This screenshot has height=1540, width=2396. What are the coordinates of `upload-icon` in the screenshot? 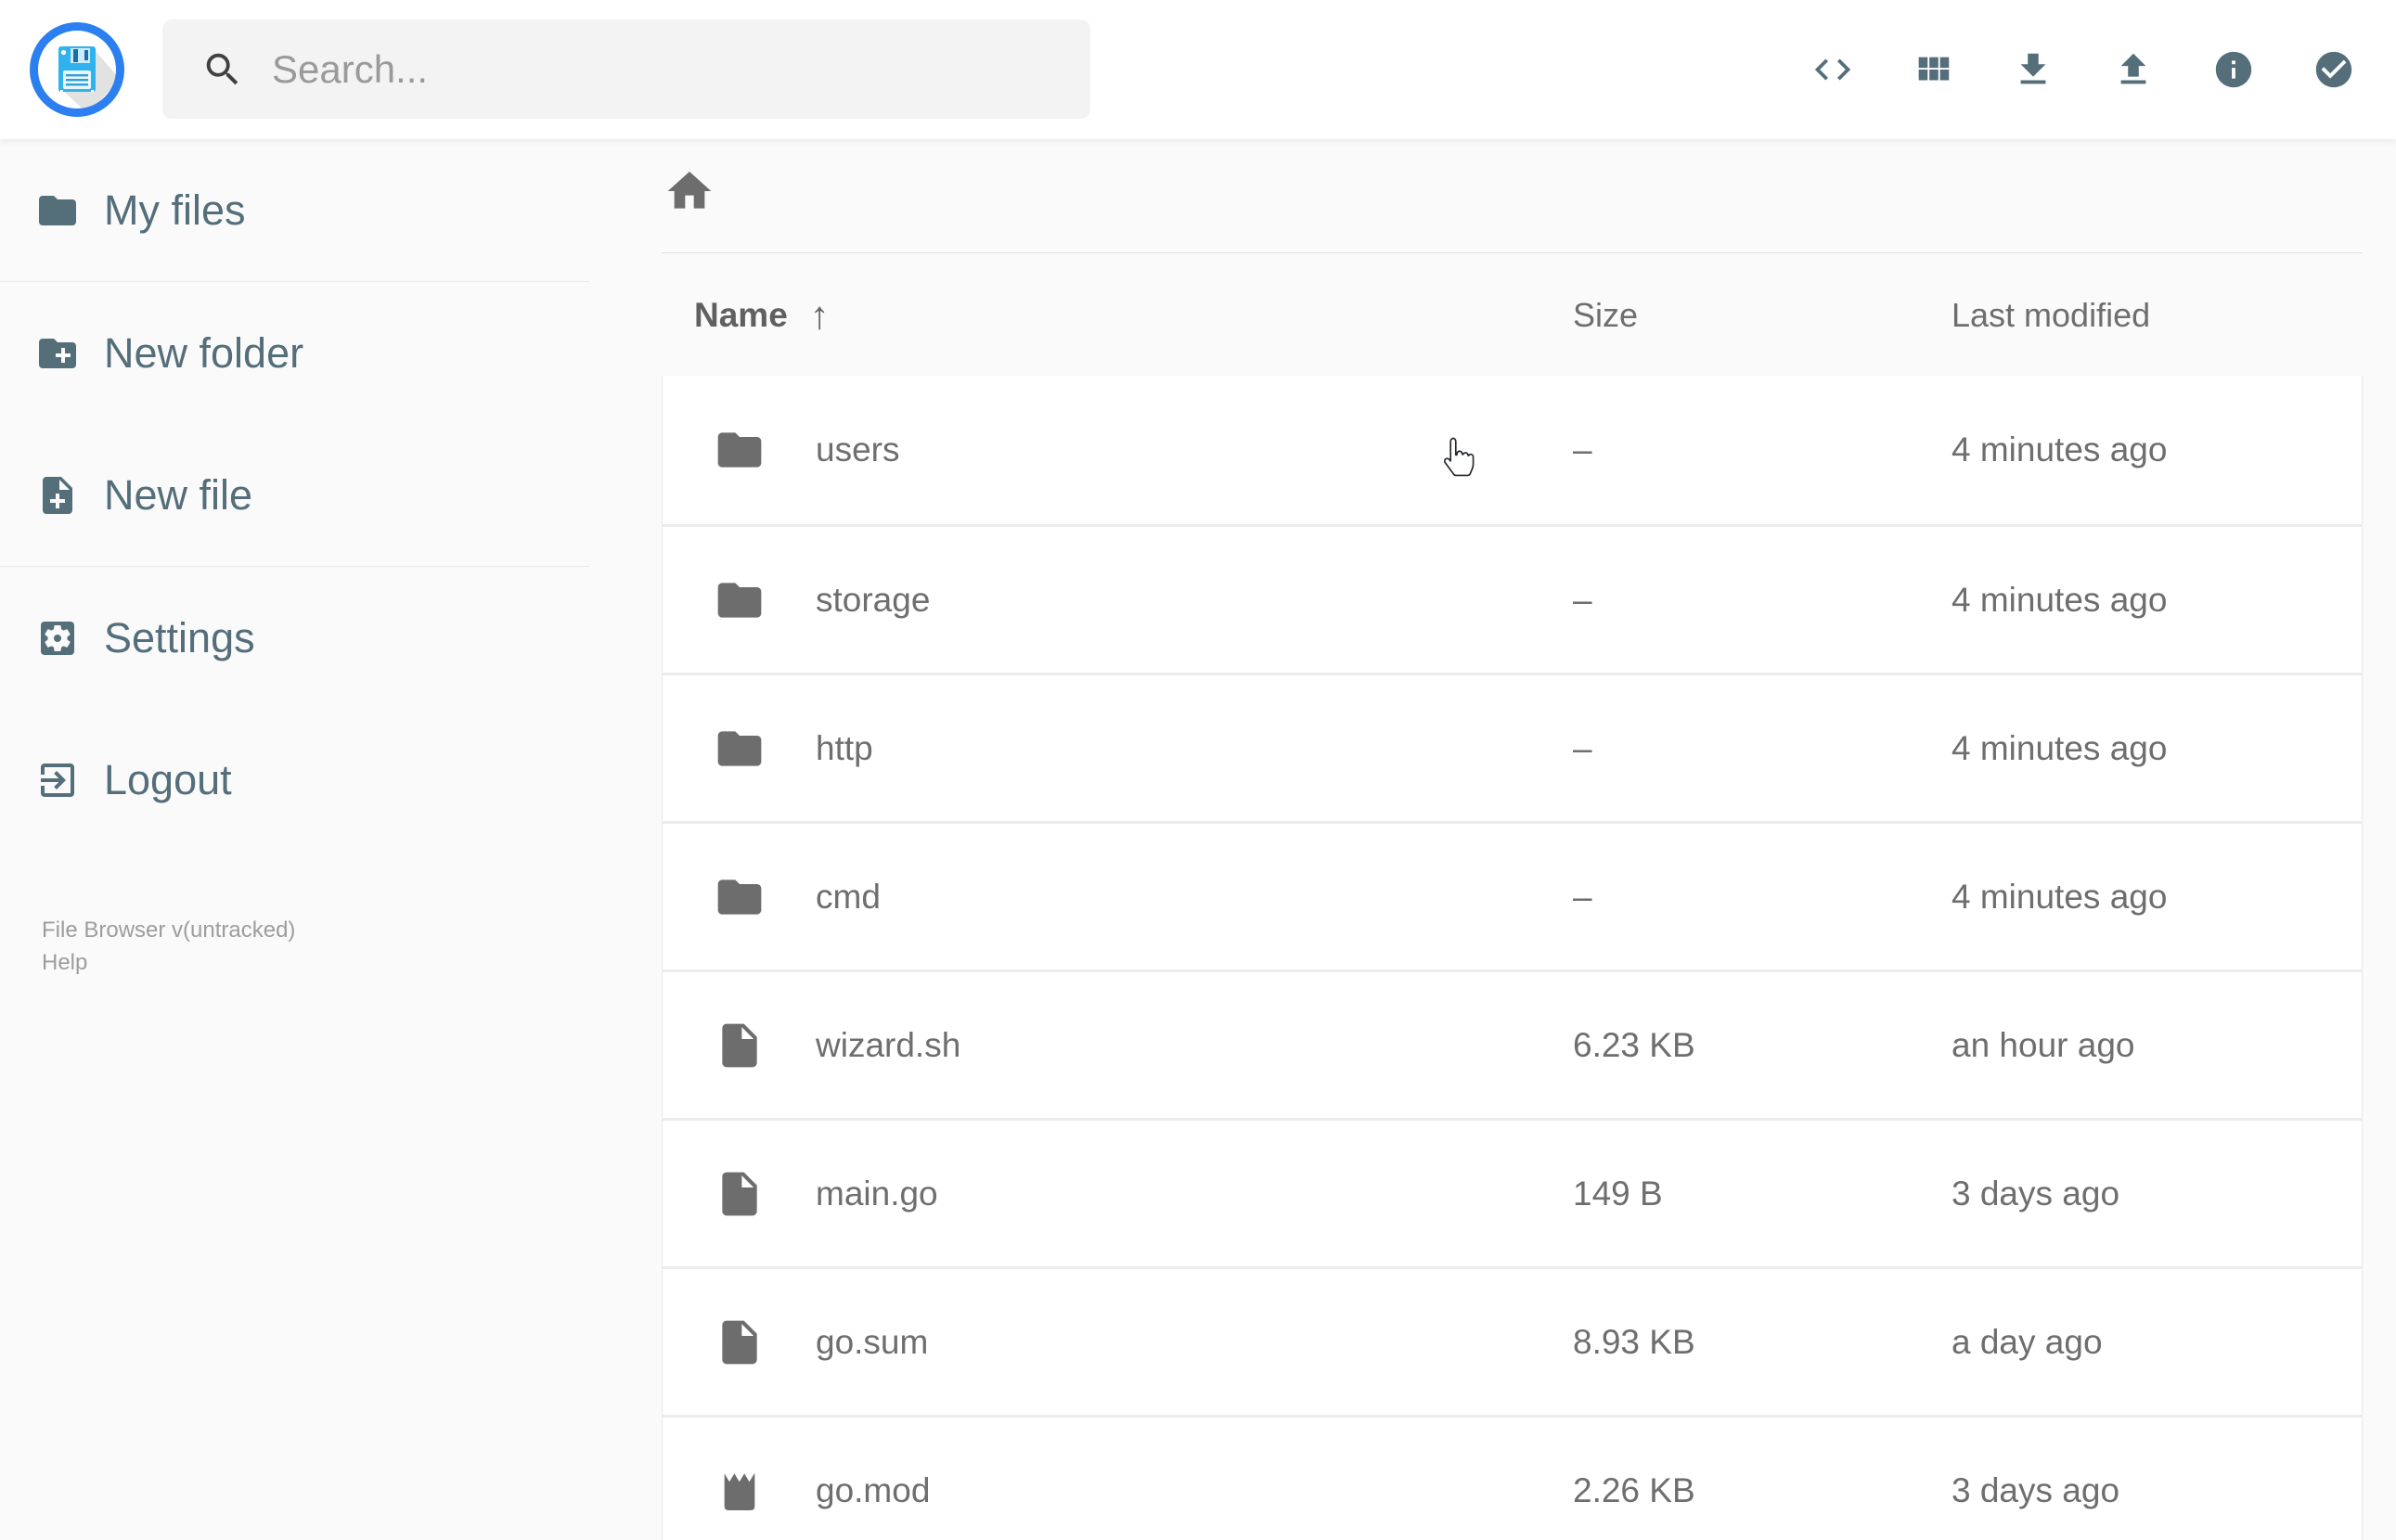 It's located at (2133, 69).